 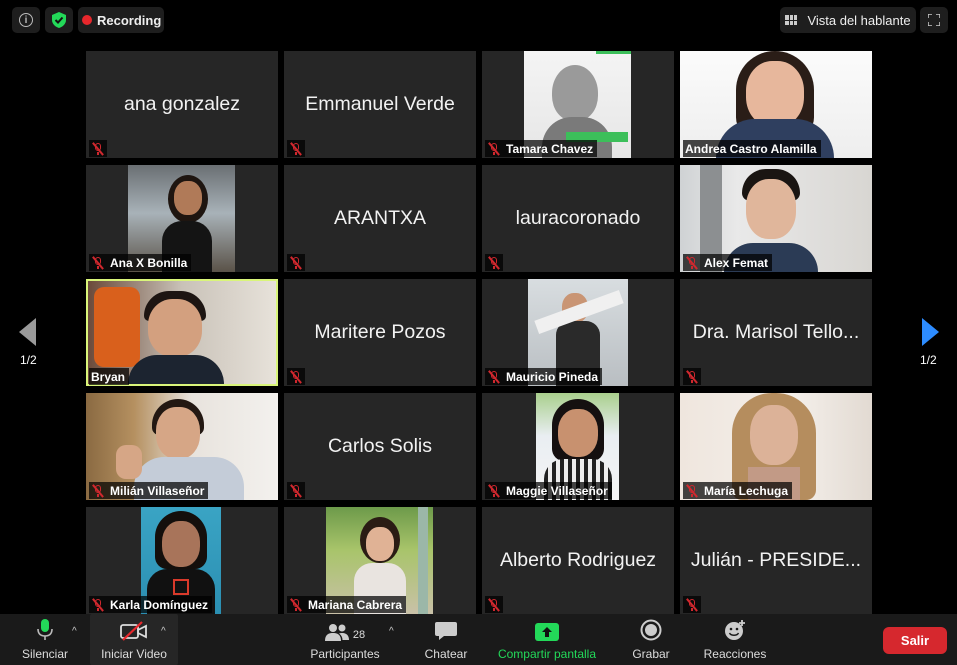 I want to click on participant-label: Andrea Castro Alamilla, so click(x=752, y=148).